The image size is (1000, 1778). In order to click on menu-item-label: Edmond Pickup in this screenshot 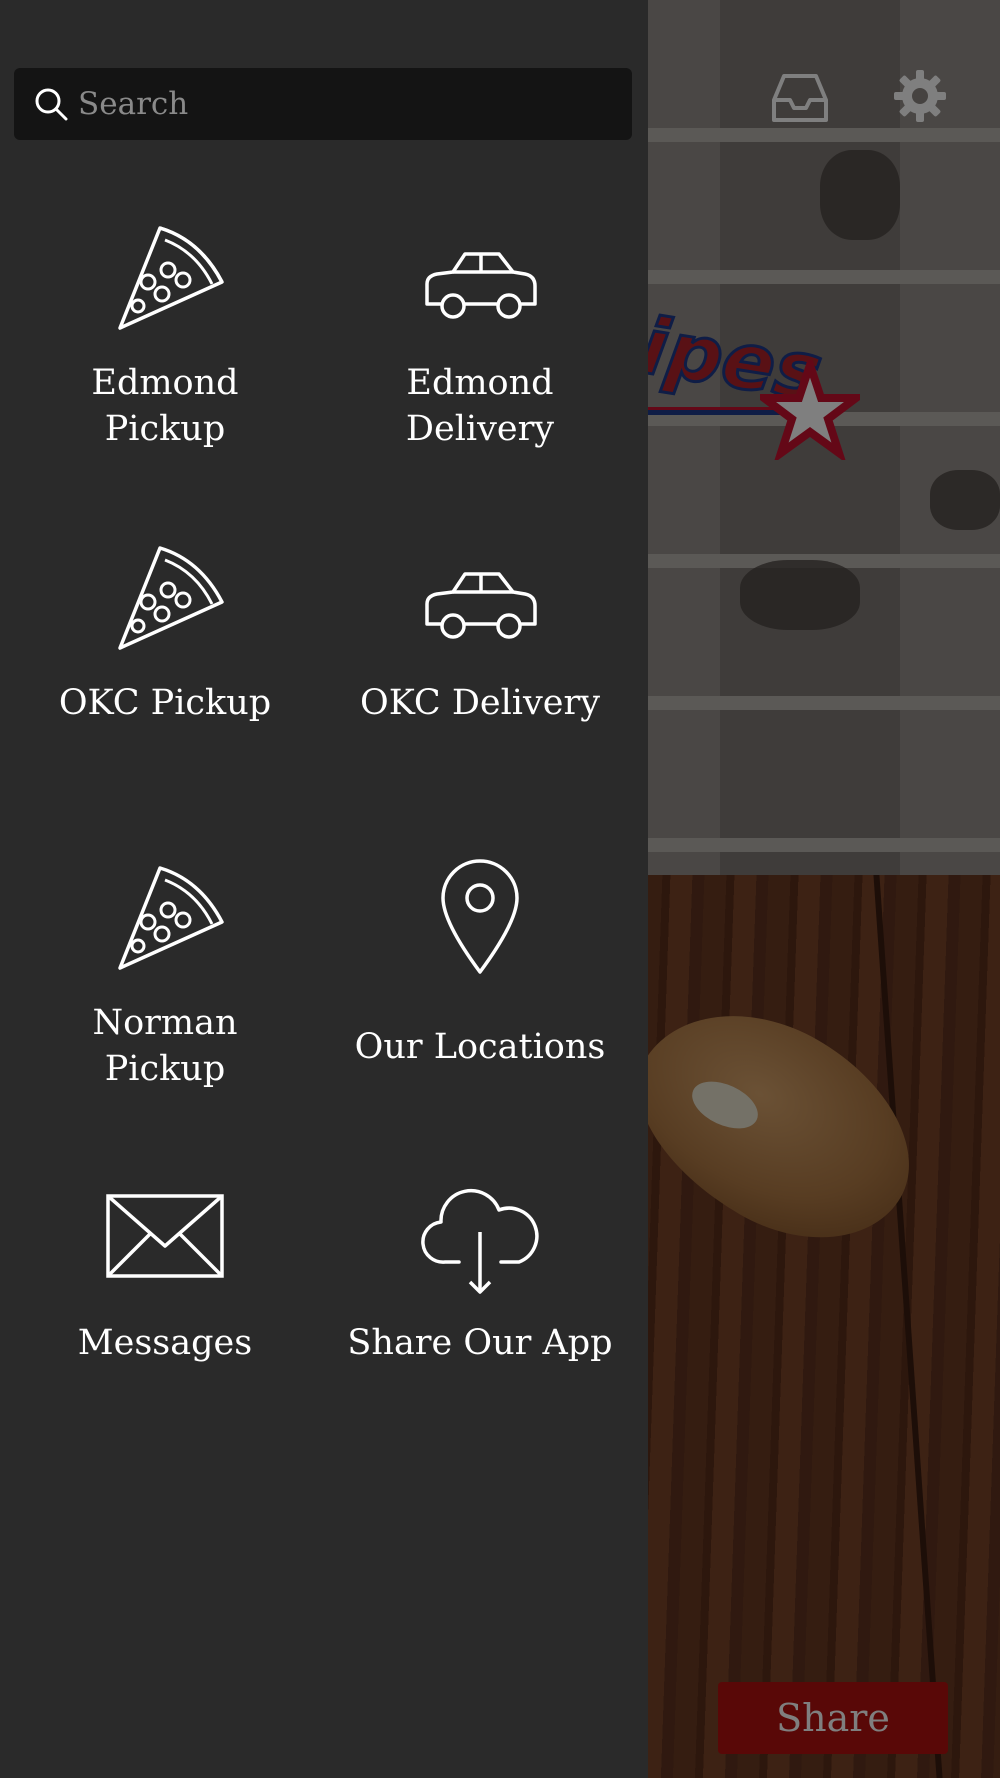, I will do `click(165, 406)`.